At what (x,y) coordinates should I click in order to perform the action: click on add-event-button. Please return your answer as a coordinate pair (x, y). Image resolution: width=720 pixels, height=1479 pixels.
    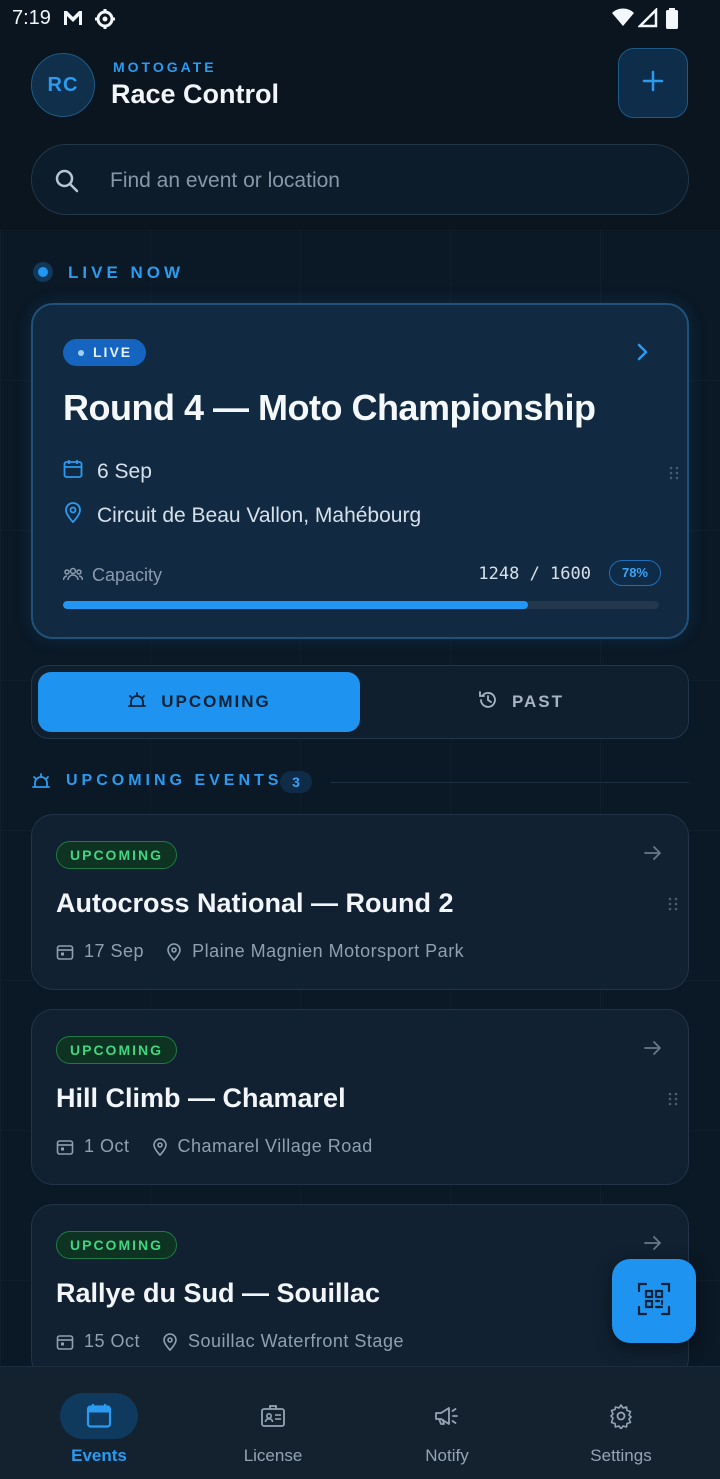
    Looking at the image, I should click on (653, 83).